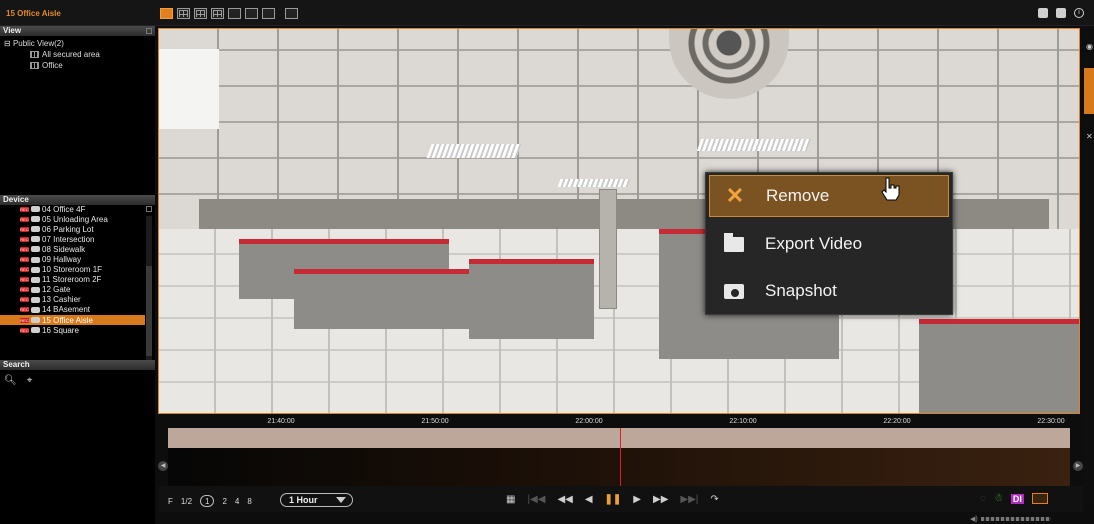 The height and width of the screenshot is (524, 1094). I want to click on timeline-scroll-left-icon: ◀, so click(163, 466).